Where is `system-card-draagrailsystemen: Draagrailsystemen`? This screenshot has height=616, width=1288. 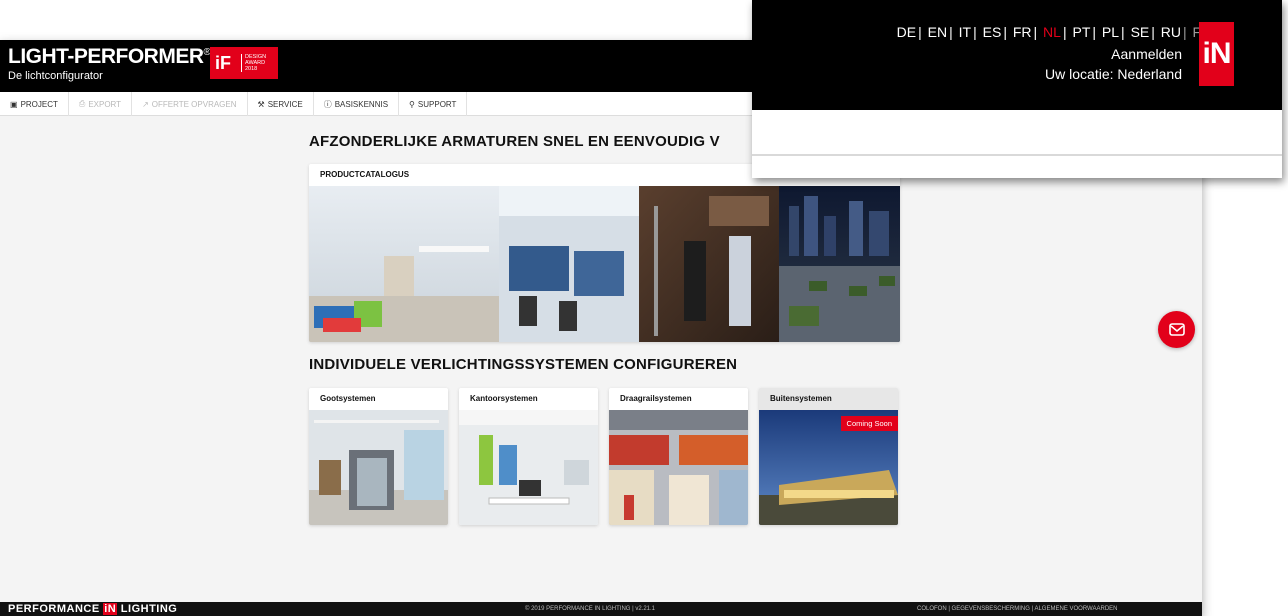 system-card-draagrailsystemen: Draagrailsystemen is located at coordinates (678, 456).